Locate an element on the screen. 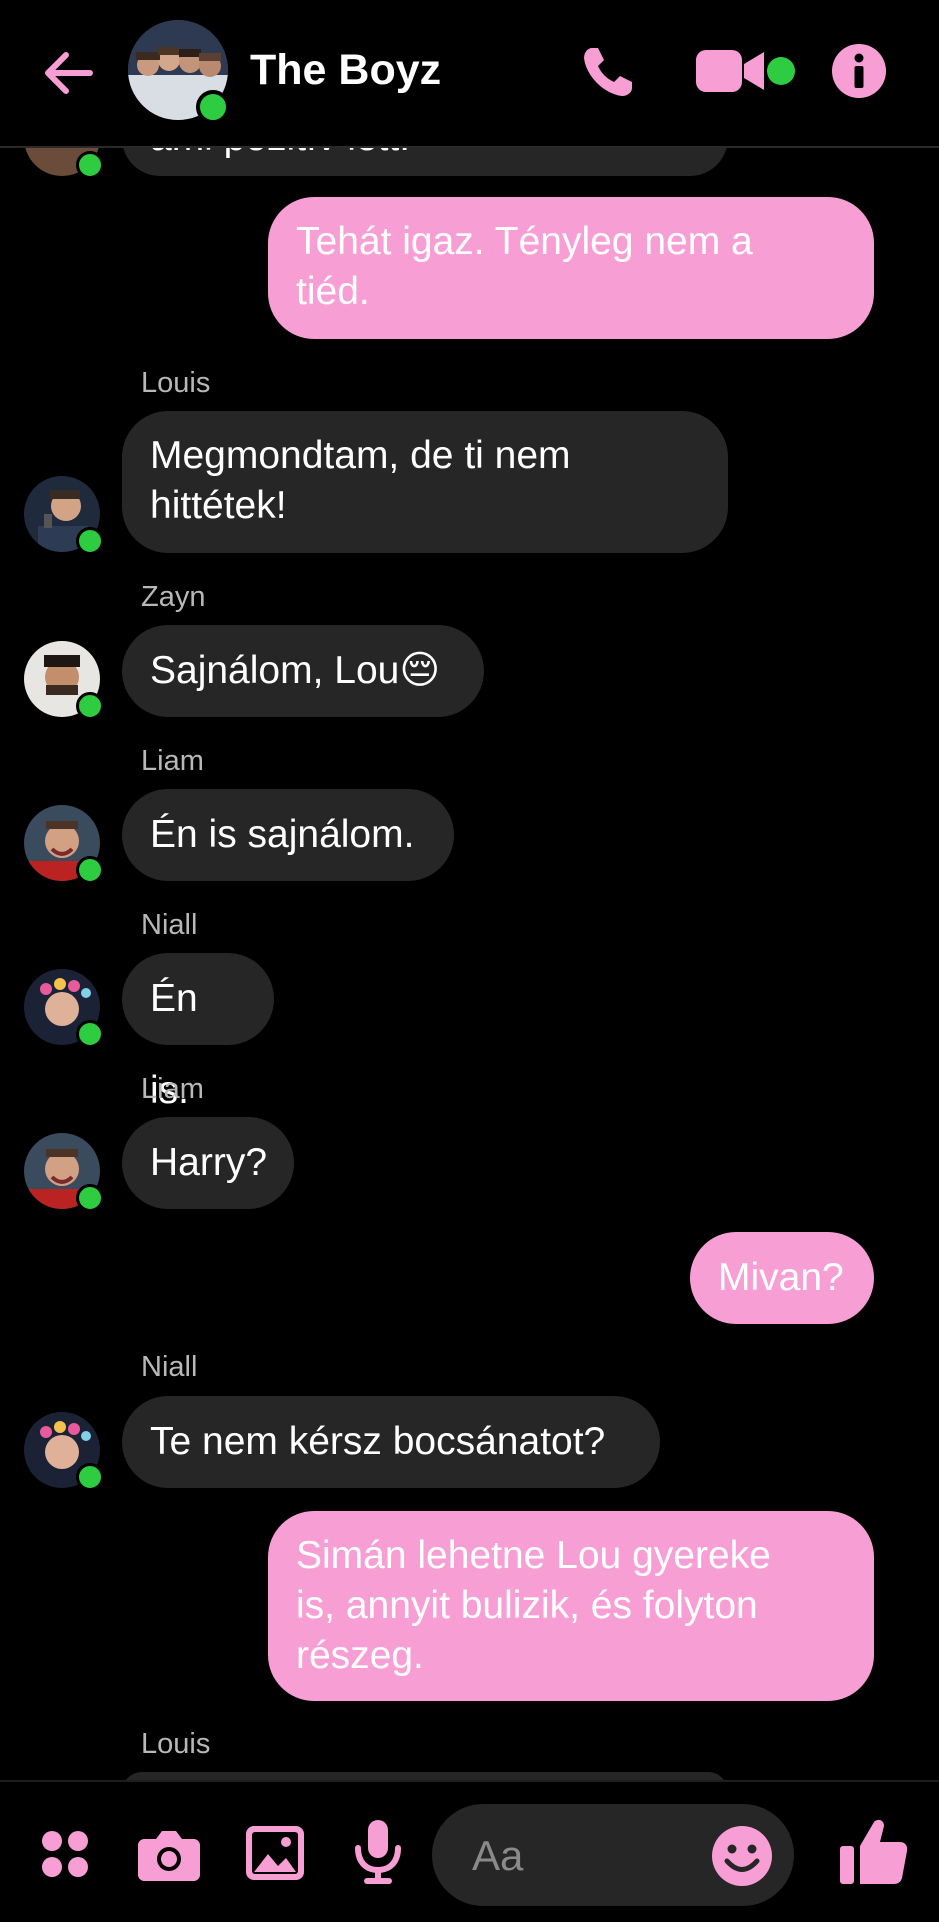 This screenshot has height=1922, width=939. message-text: Mivan? is located at coordinates (781, 1277).